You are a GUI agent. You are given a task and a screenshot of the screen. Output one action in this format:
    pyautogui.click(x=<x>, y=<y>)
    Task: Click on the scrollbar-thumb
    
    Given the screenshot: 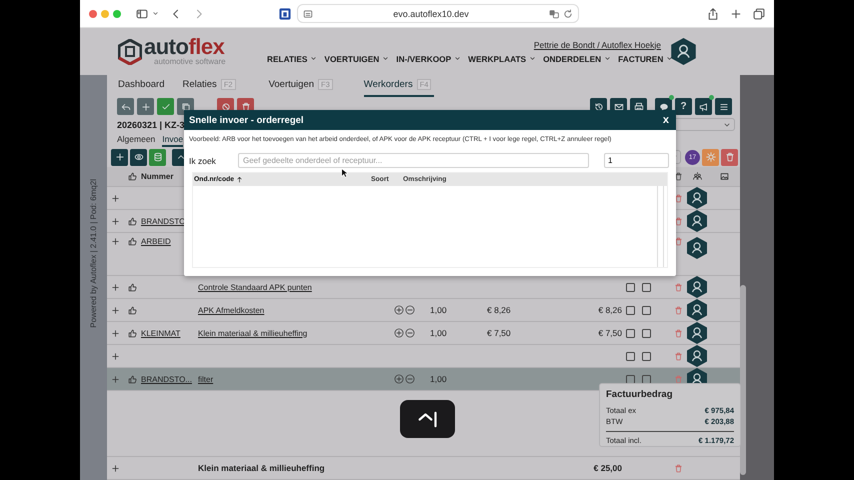 What is the action you would take?
    pyautogui.click(x=743, y=380)
    